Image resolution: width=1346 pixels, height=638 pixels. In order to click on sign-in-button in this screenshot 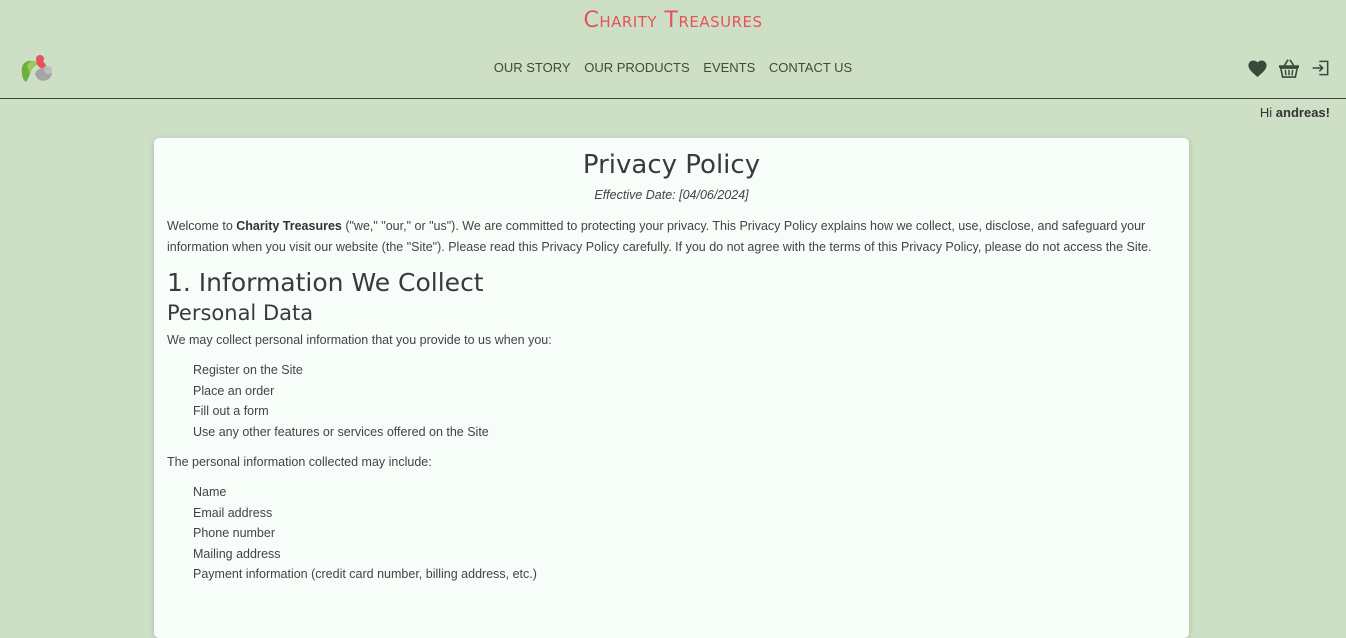, I will do `click(1321, 68)`.